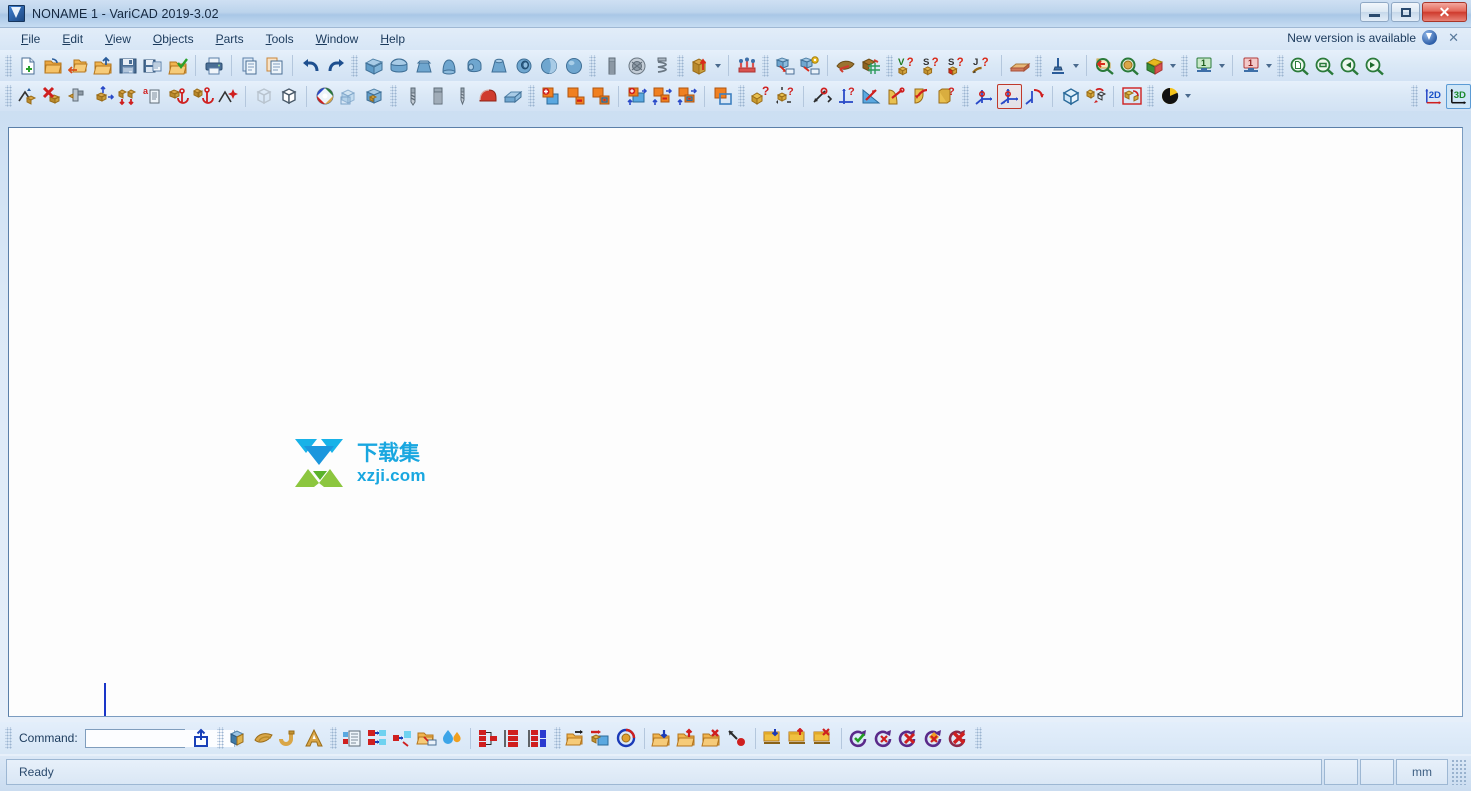  Describe the element at coordinates (52, 96) in the screenshot. I see `delete-solid-icon` at that location.